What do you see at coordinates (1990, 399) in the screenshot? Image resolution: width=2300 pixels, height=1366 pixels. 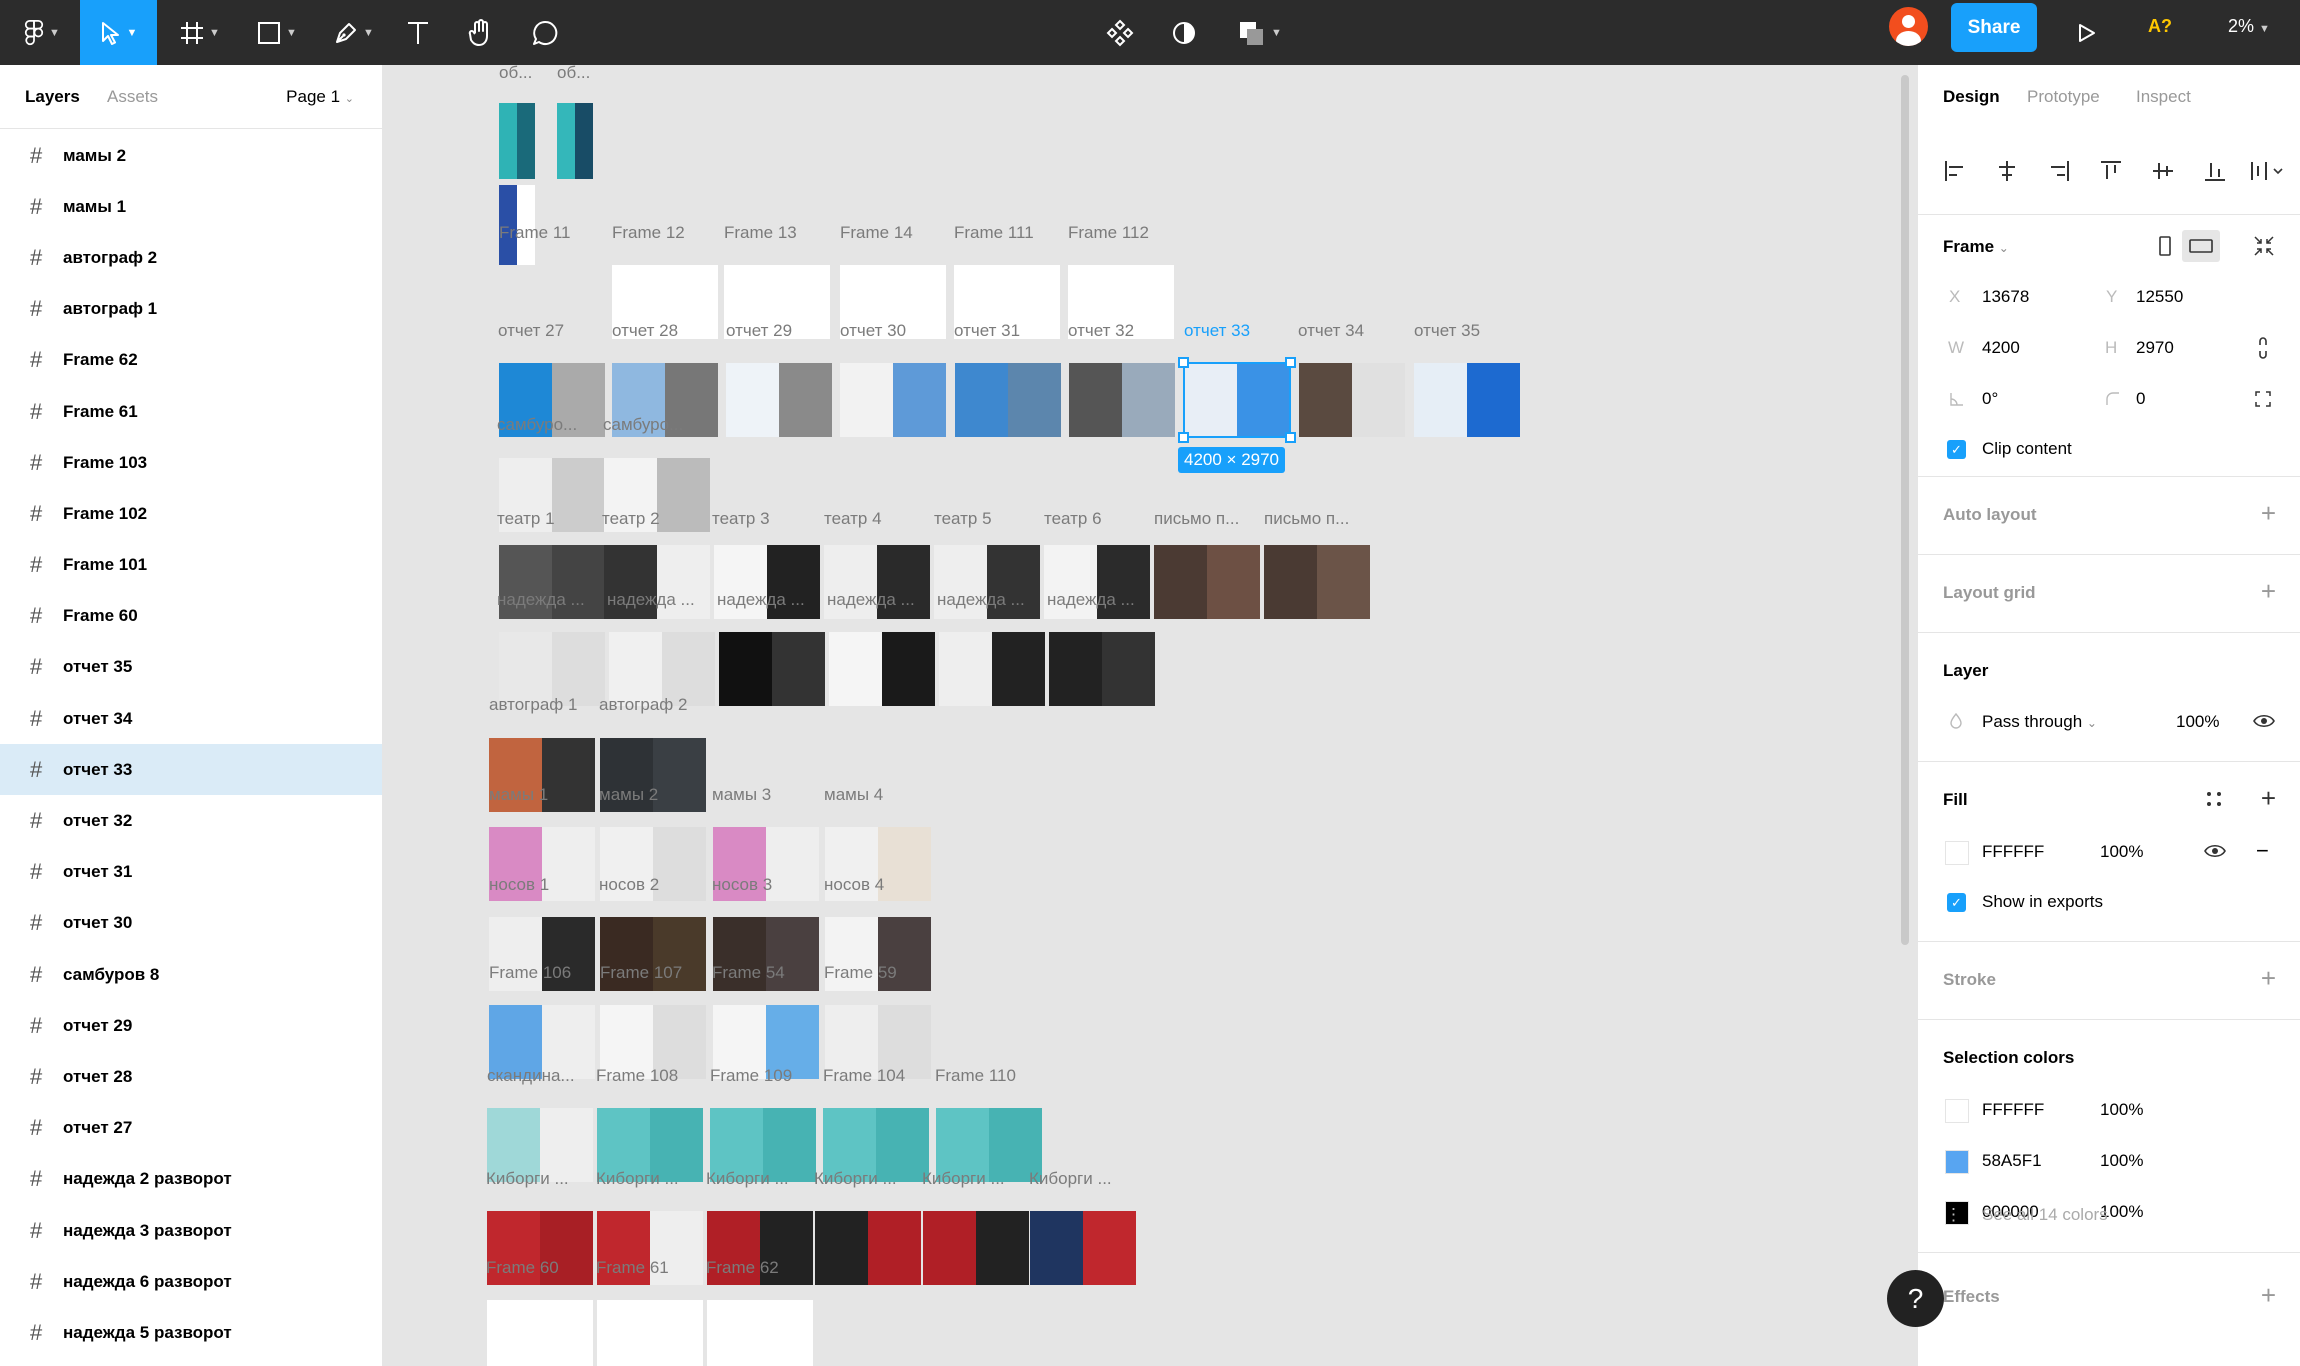 I see `rotation-field: 0°` at bounding box center [1990, 399].